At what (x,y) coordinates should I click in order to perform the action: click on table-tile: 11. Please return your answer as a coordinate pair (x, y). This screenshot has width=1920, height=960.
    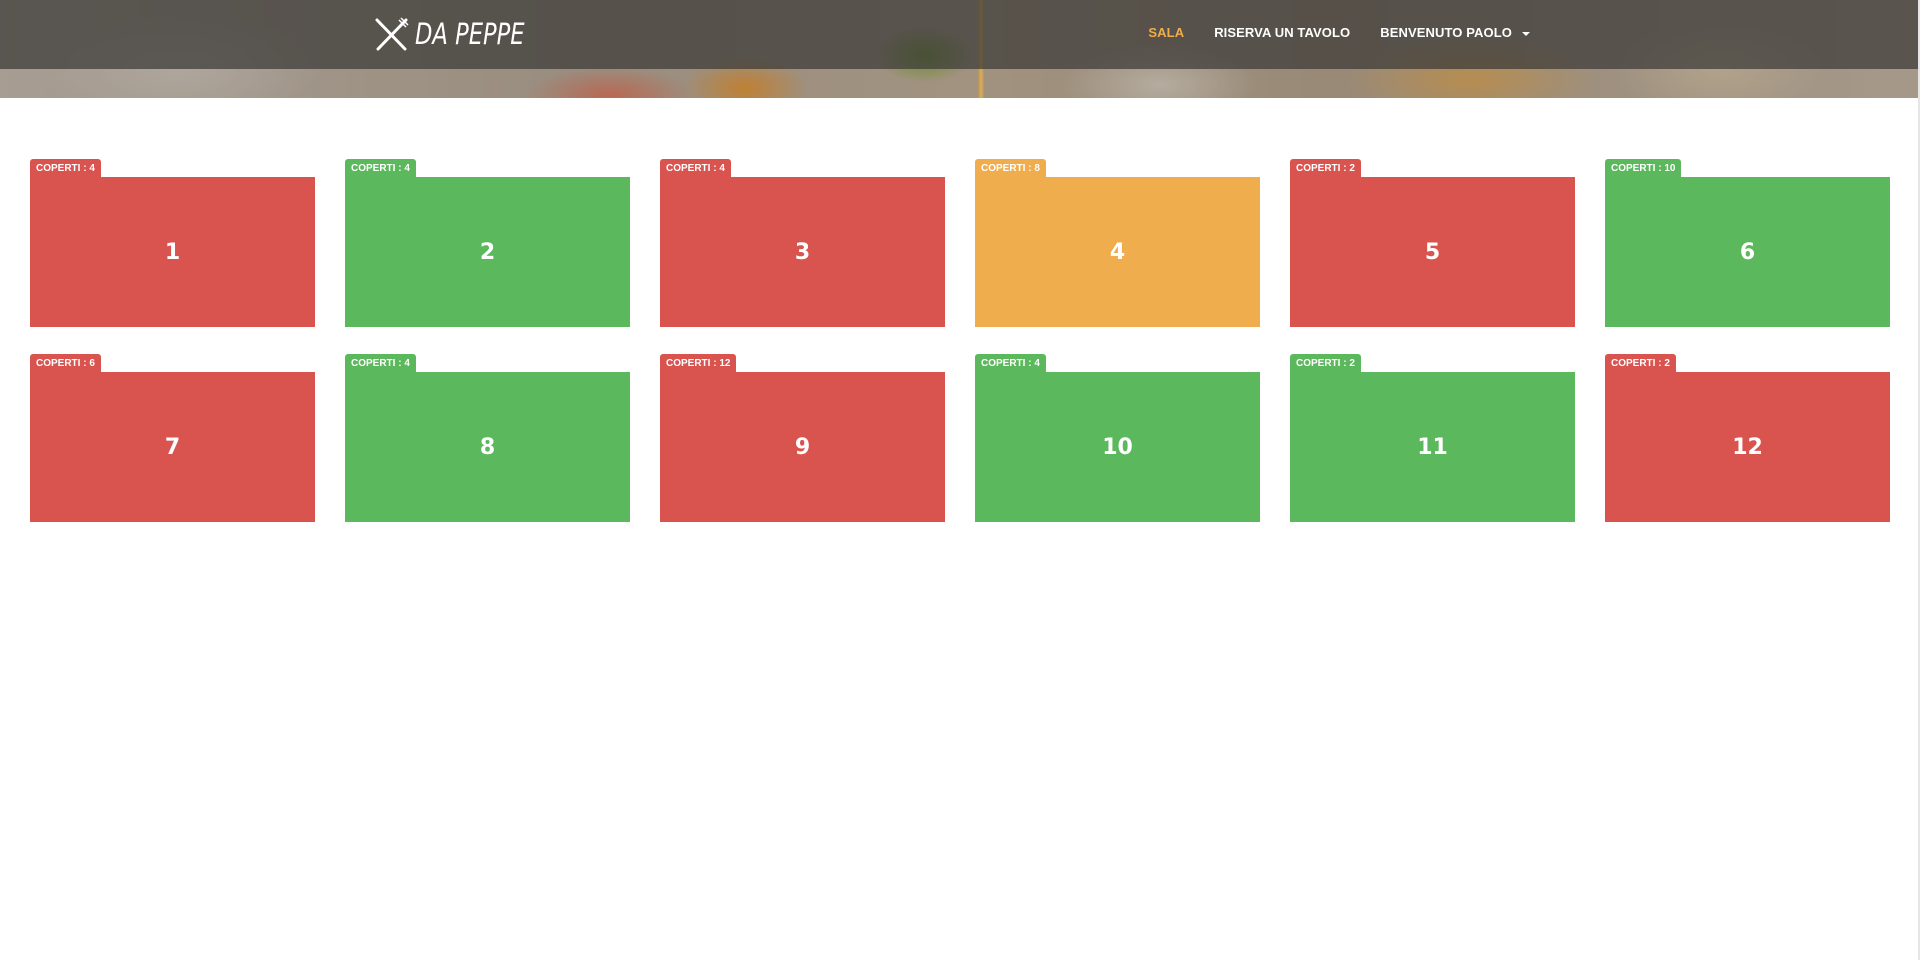
    Looking at the image, I should click on (1432, 447).